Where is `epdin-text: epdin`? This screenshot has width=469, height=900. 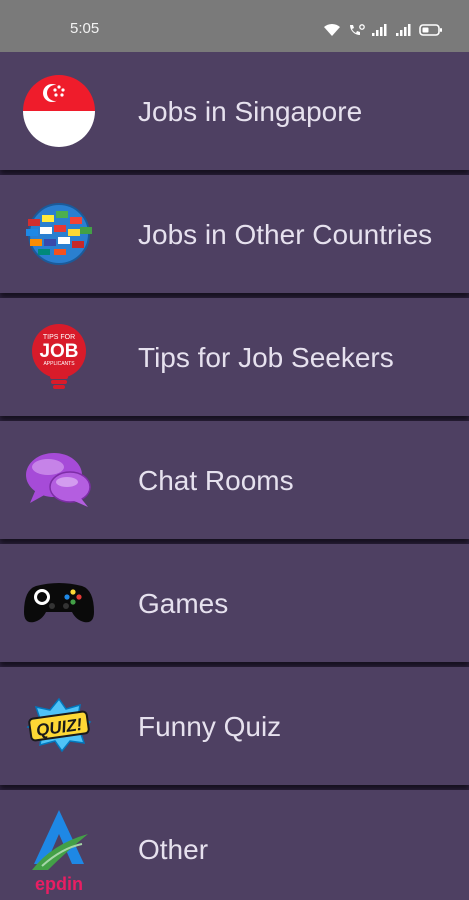
epdin-text: epdin is located at coordinates (59, 884).